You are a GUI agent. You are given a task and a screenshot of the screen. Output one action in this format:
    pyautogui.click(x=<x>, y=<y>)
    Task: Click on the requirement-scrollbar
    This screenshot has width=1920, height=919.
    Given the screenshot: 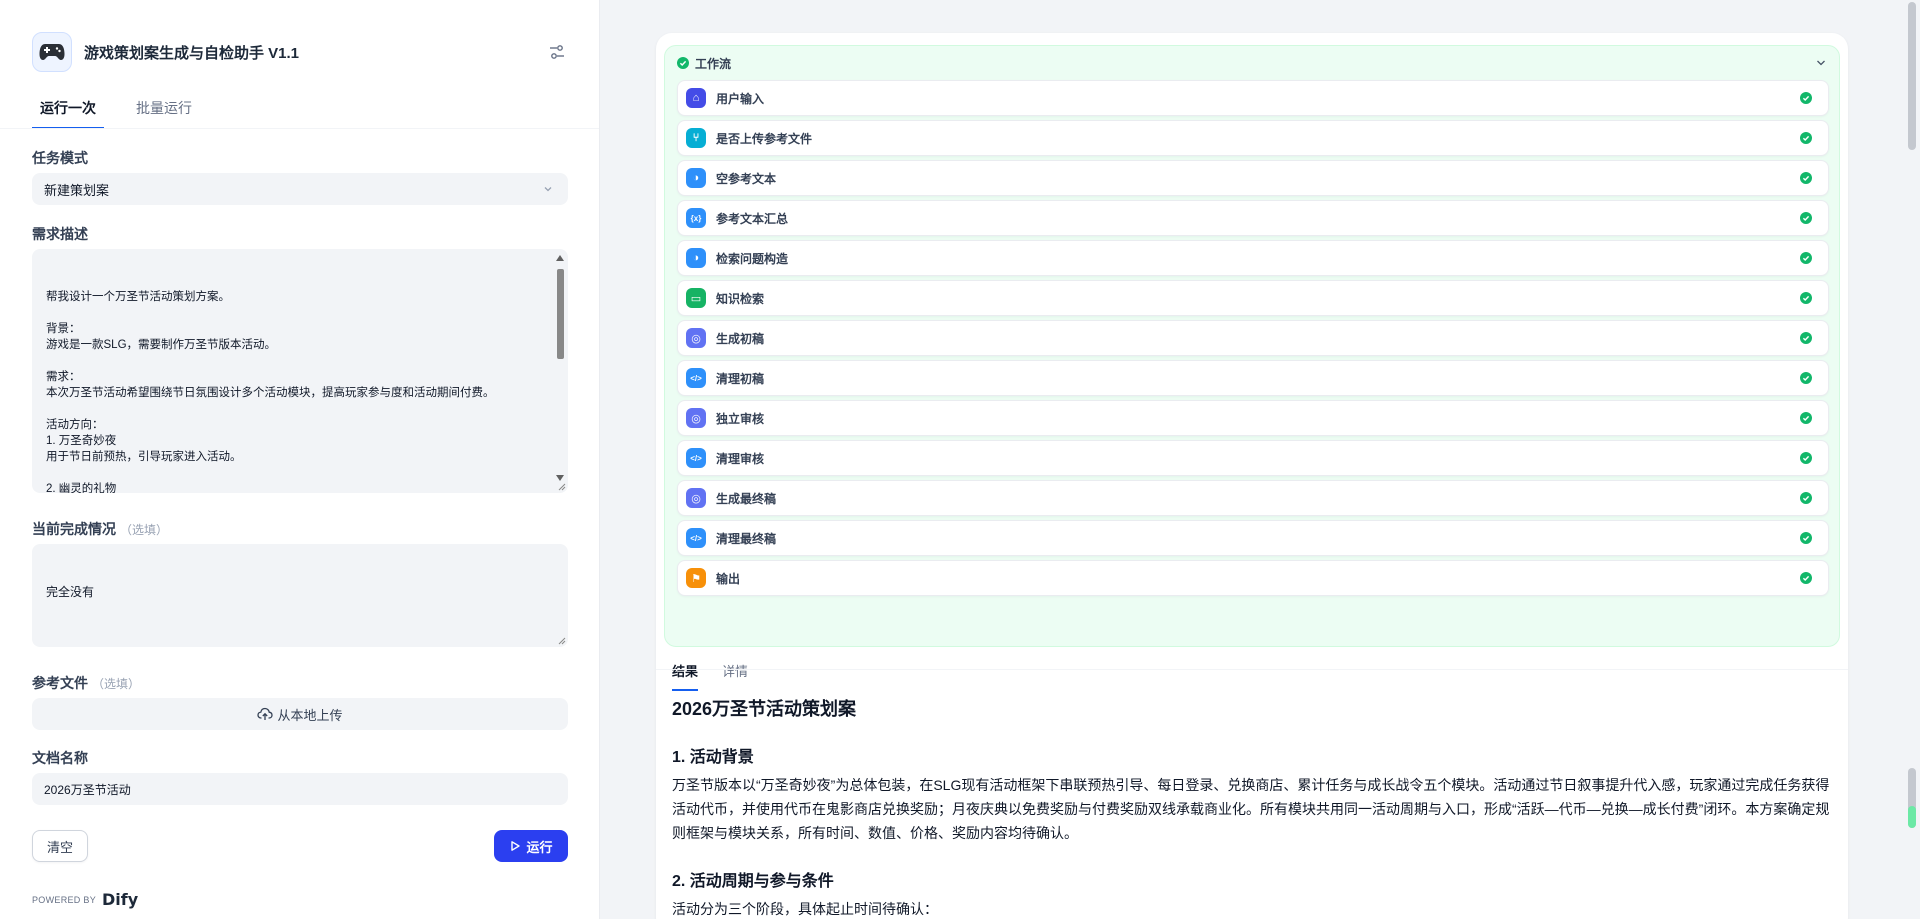 What is the action you would take?
    pyautogui.click(x=560, y=368)
    